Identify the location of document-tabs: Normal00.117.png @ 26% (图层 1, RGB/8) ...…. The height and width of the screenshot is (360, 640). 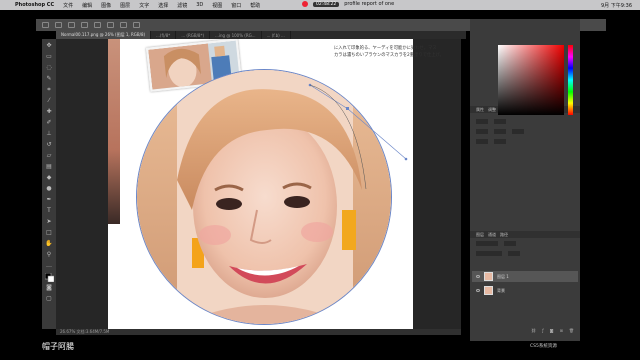
(261, 35).